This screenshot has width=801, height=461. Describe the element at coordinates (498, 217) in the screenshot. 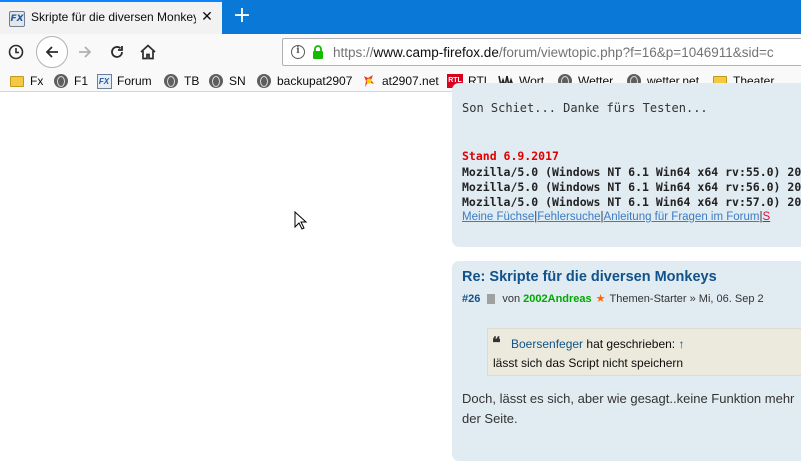

I see `link-meine-fuechse: Meine Füchse` at that location.